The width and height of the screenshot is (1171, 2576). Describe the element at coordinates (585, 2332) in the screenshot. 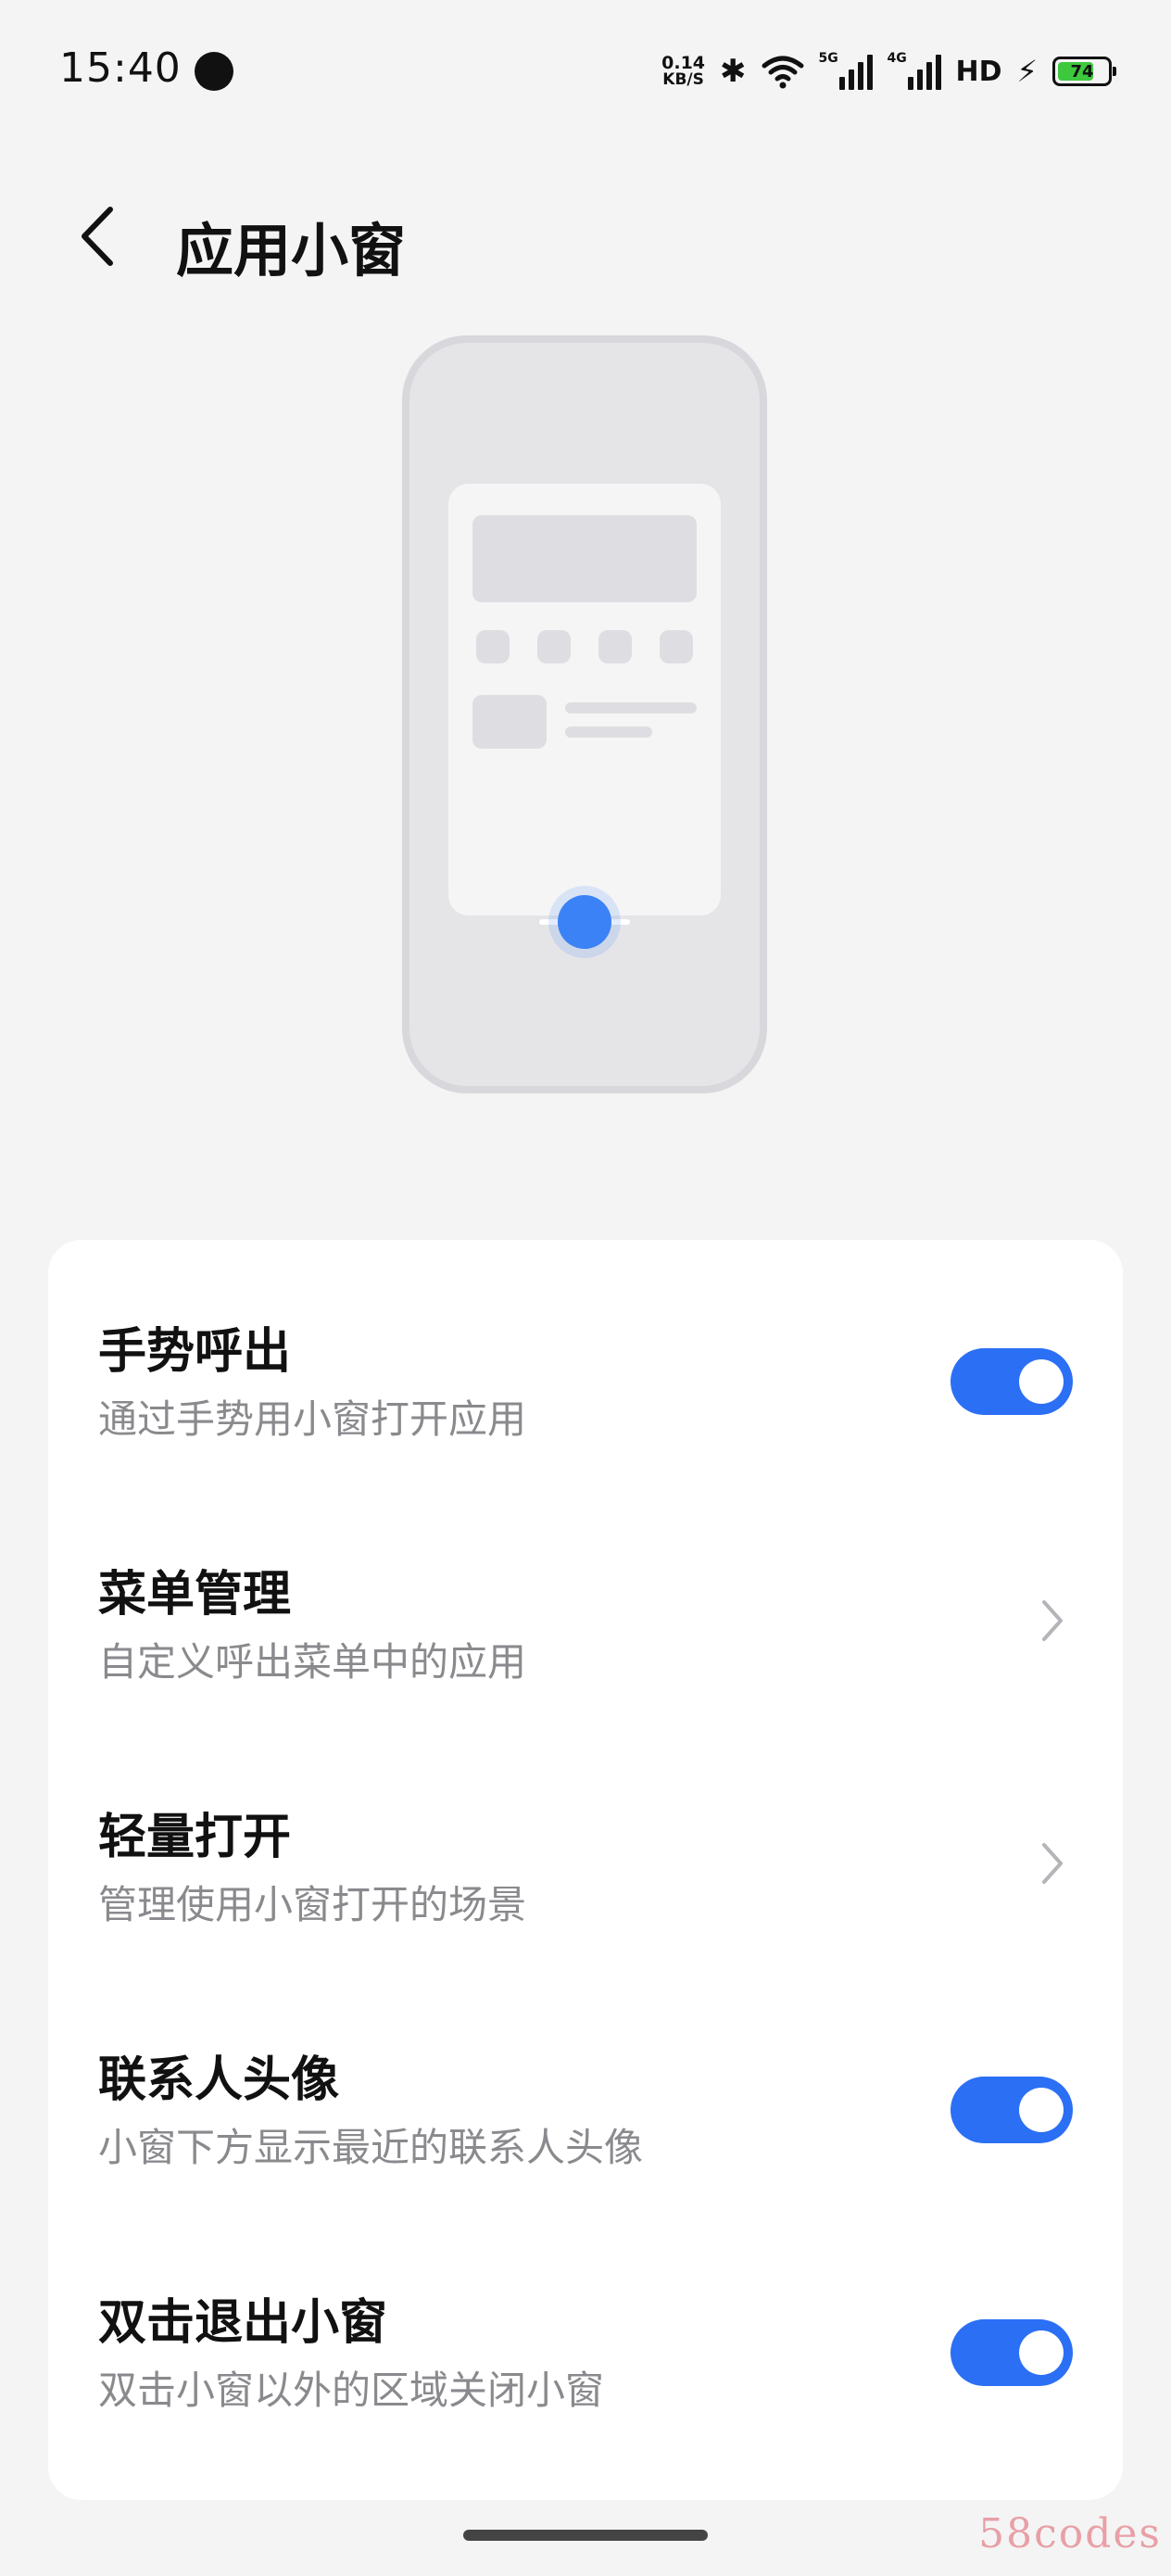

I see `setting-double-tap-exit: 双击退出小窗 双击小窗以外的区域关闭小窗` at that location.